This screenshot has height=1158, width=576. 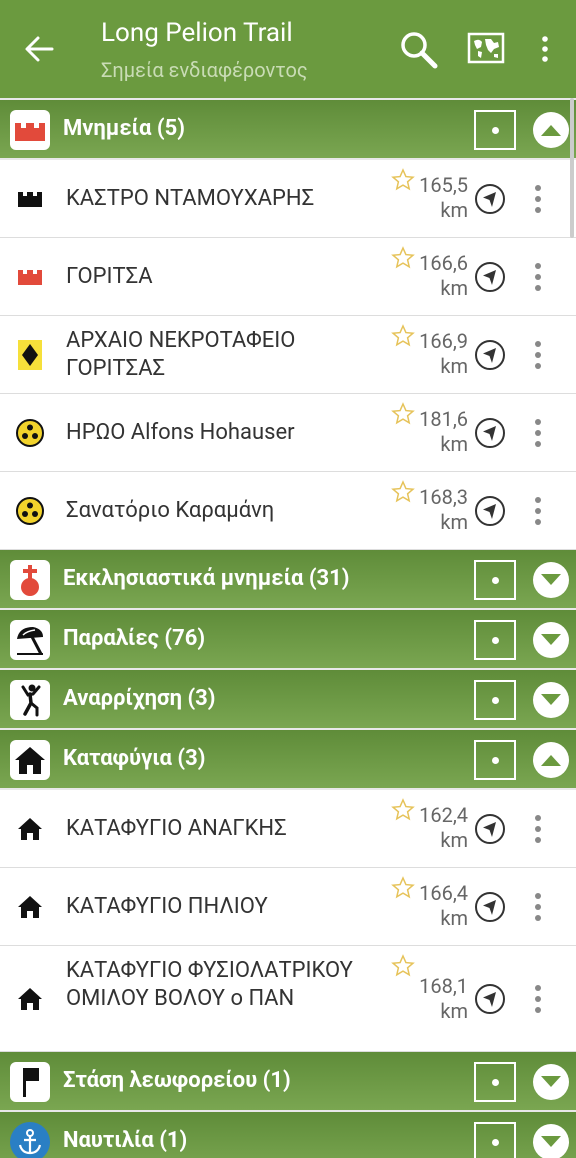 What do you see at coordinates (288, 130) in the screenshot?
I see `category-header-monuments: Μνημεία (5)` at bounding box center [288, 130].